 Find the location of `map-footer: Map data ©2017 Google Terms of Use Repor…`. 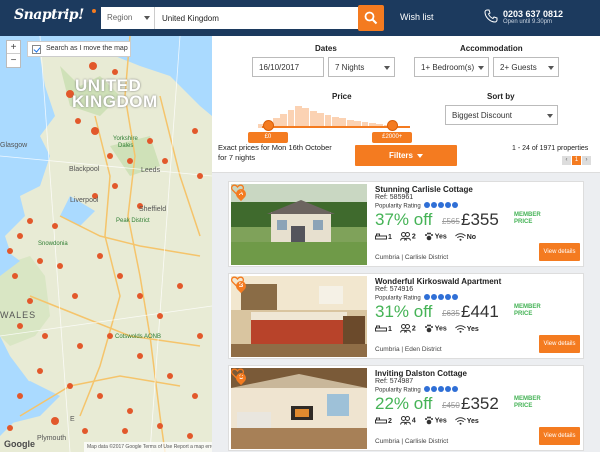

map-footer: Map data ©2017 Google Terms of Use Repor… is located at coordinates (148, 447).